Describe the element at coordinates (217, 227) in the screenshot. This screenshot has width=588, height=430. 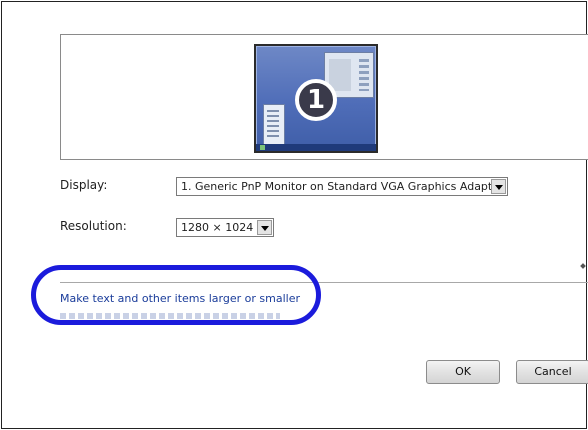
I see `resolution-dropdown-value: 1280 × 1024` at that location.